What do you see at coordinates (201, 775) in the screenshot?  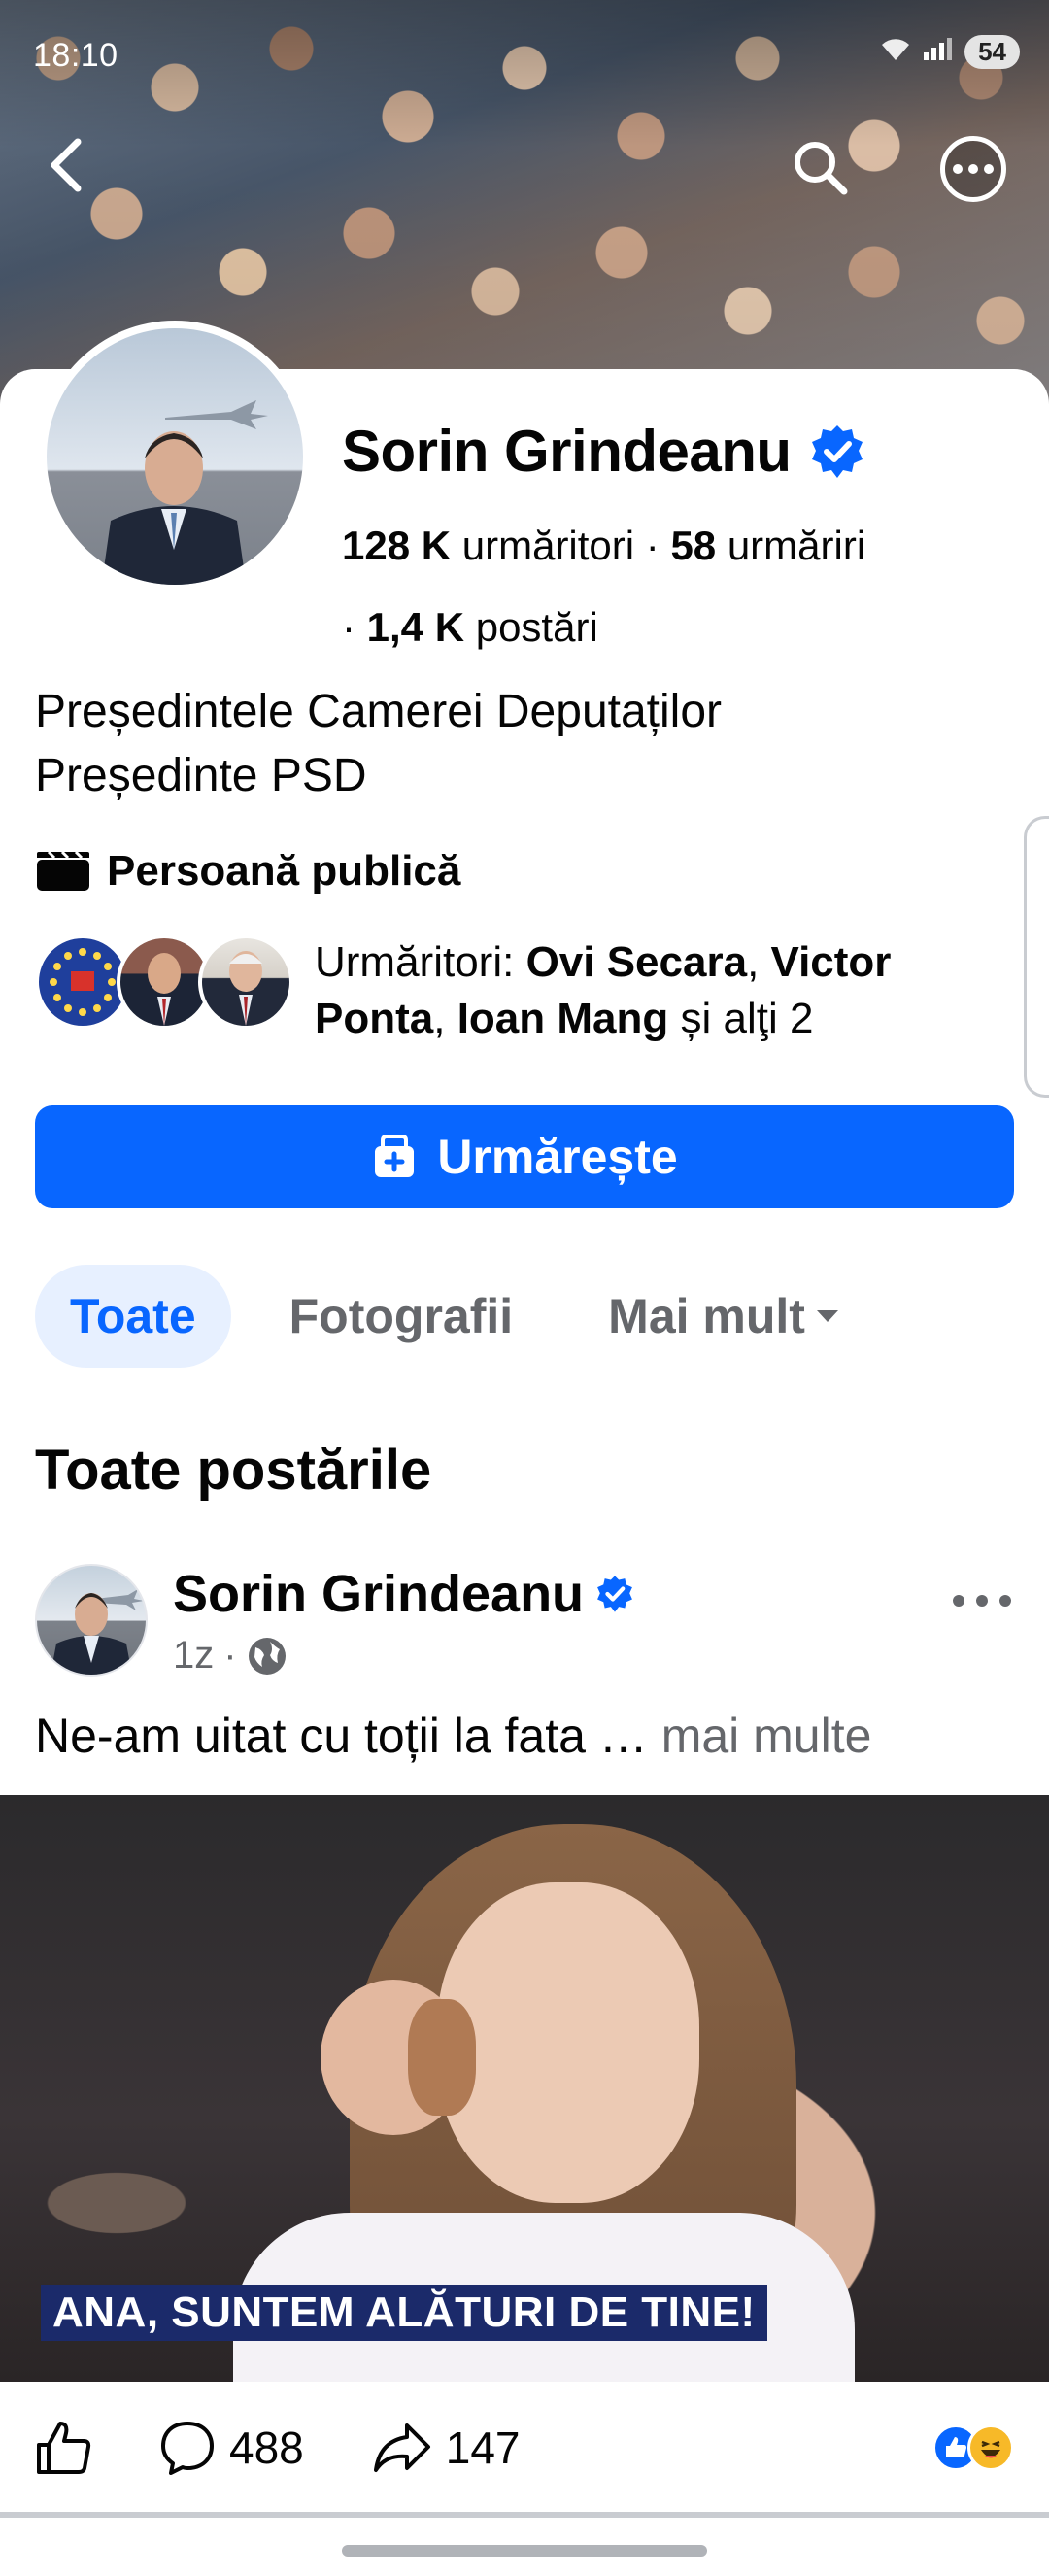 I see `bio-line: Președinte PSD` at bounding box center [201, 775].